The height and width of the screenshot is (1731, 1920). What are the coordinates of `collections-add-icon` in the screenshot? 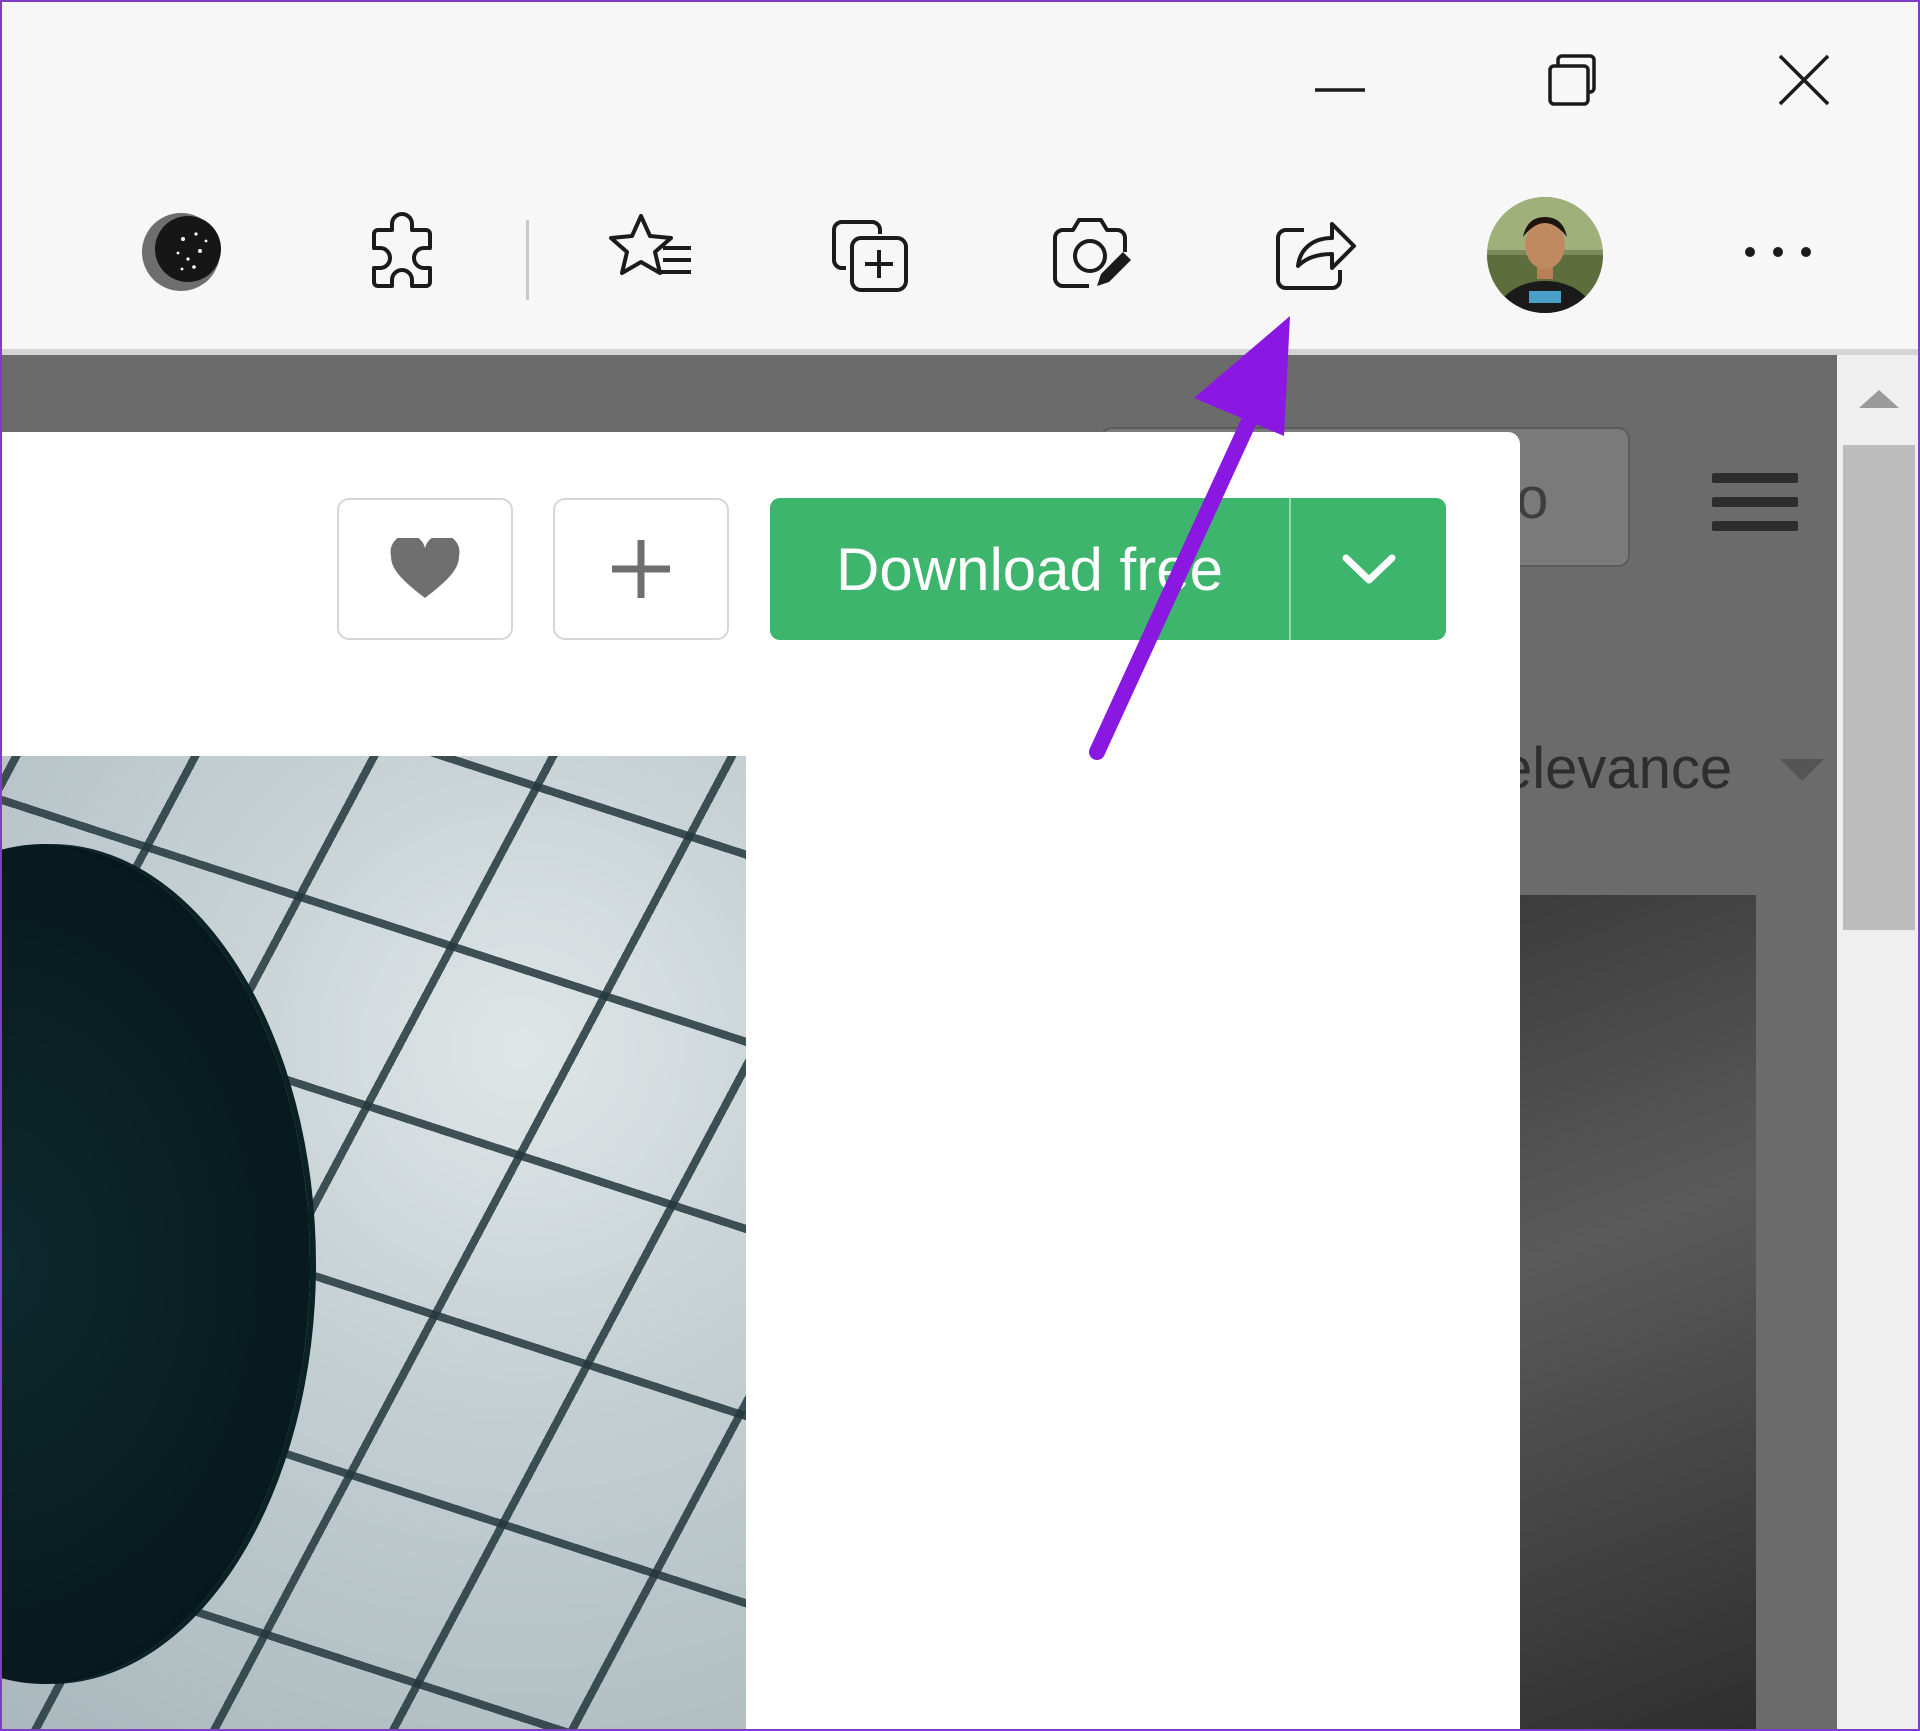 It's located at (870, 256).